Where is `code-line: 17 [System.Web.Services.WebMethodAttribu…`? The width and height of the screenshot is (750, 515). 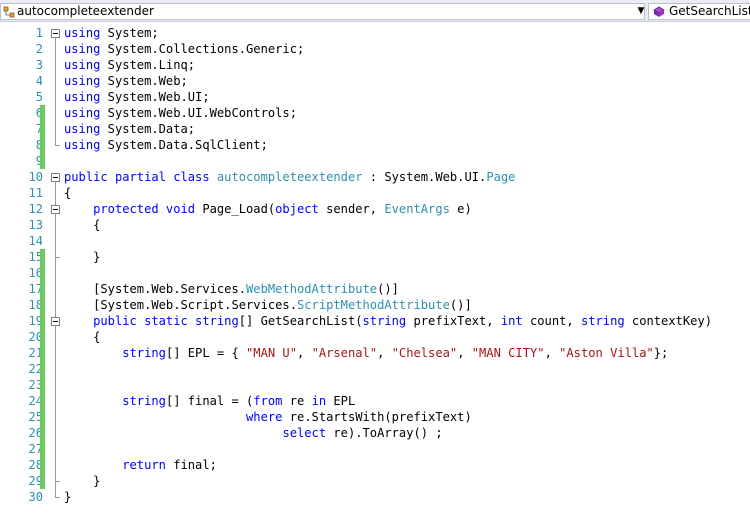
code-line: 17 [System.Web.Services.WebMethodAttribu… is located at coordinates (375, 289).